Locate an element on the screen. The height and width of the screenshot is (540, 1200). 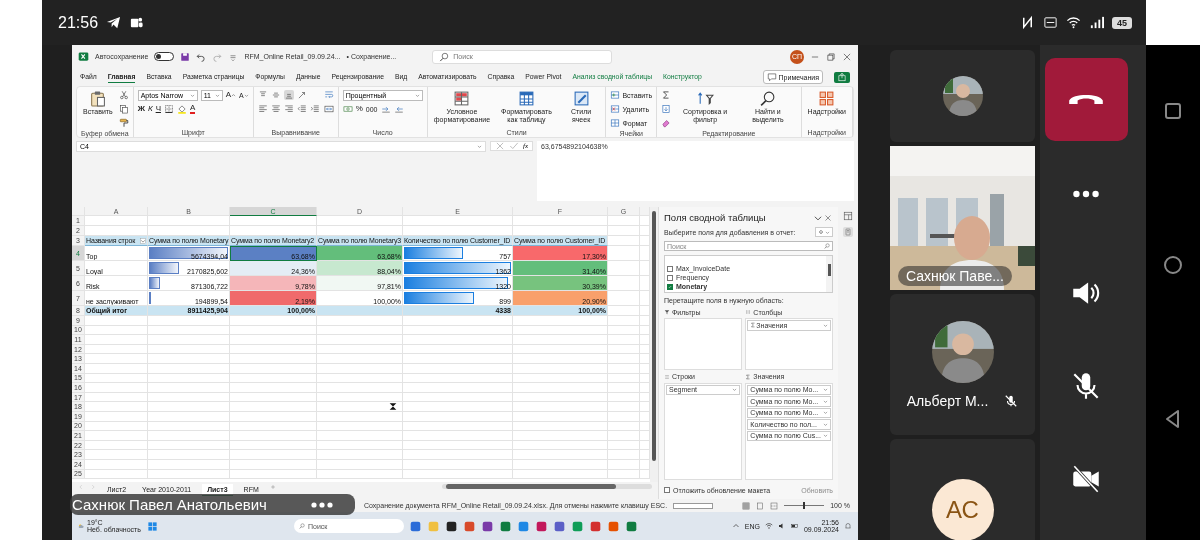
align-left-icon is located at coordinates (262, 109).